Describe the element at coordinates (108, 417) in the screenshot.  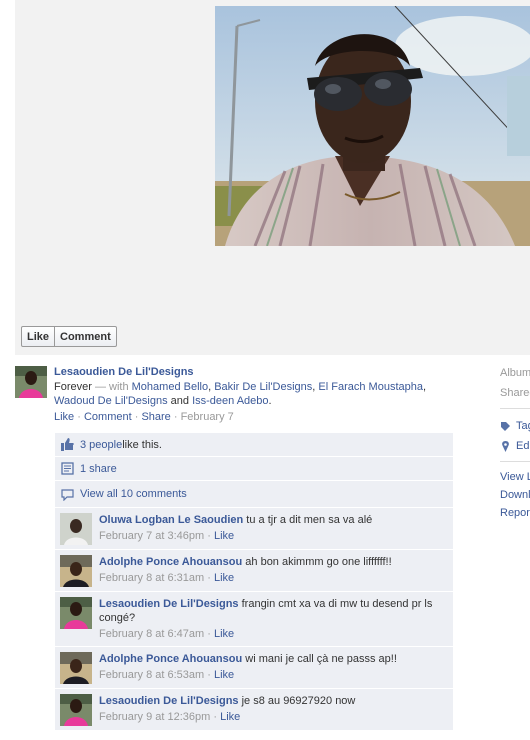
I see `story-comment-link: Comment` at that location.